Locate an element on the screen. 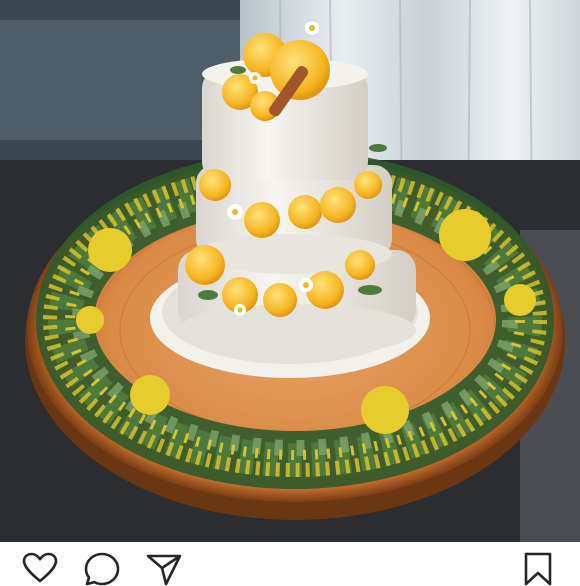 The image size is (580, 586). save-button is located at coordinates (538, 569).